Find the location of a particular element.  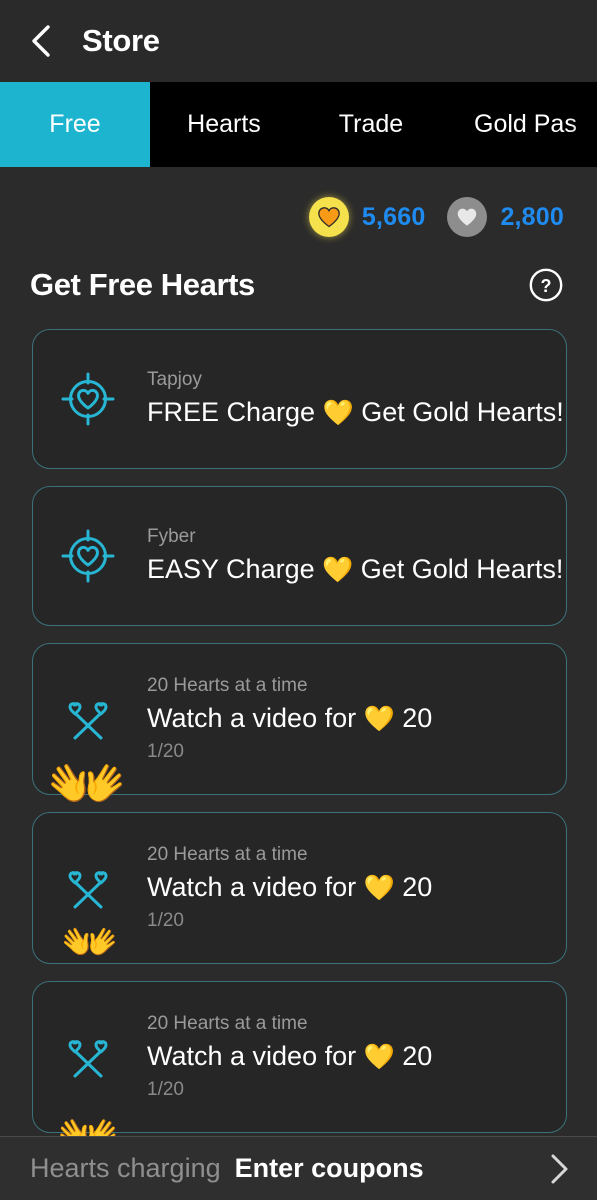

offer-provider: Tapjoy is located at coordinates (174, 379).